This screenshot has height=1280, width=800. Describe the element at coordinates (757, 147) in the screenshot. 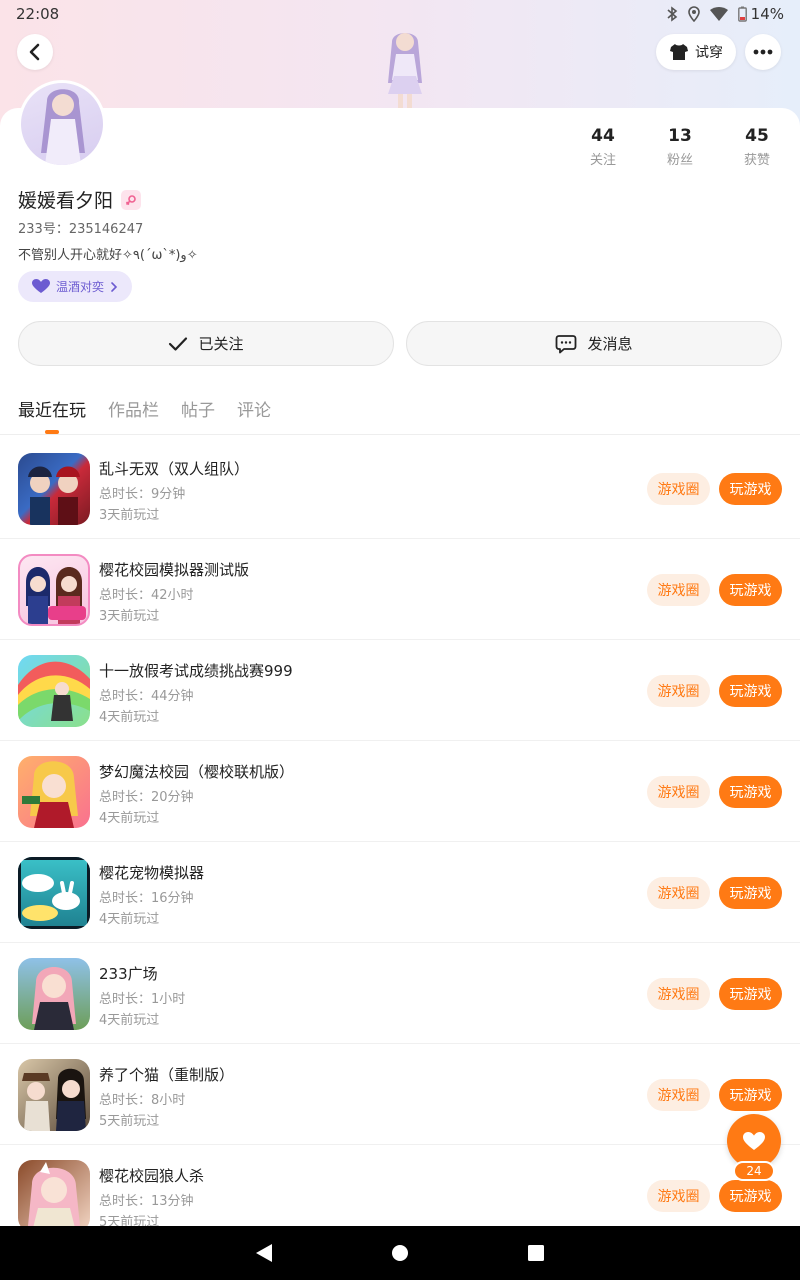

I see `stat-likes: 45 获赞` at that location.